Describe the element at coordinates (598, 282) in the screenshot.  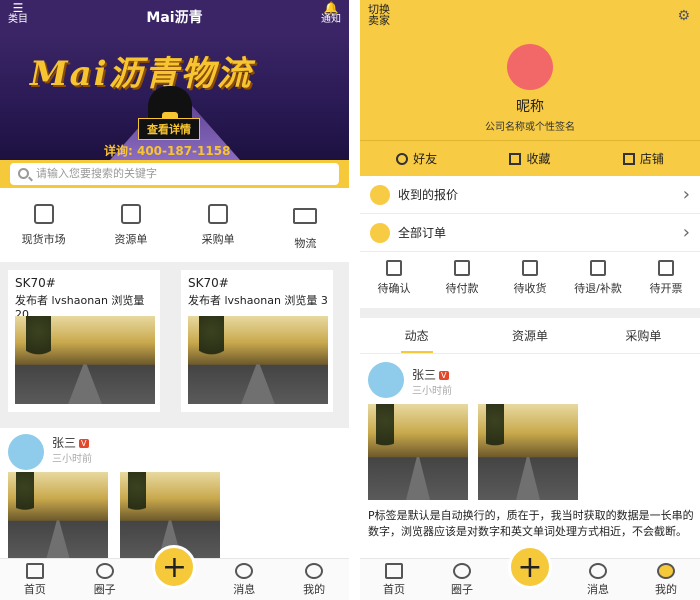
I see `order-refund: 待退/补款` at that location.